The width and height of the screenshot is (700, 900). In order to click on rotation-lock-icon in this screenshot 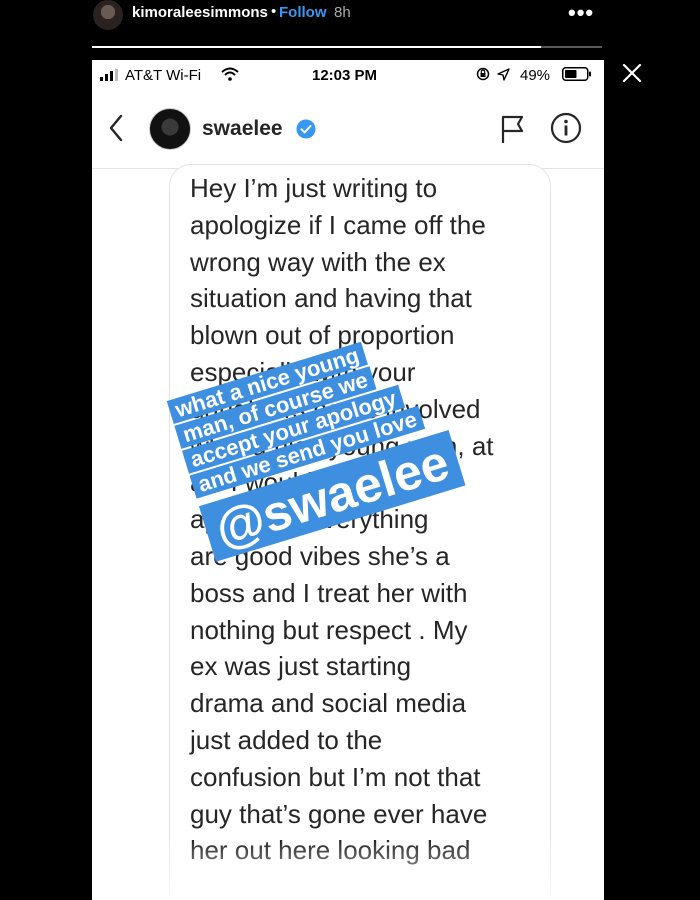, I will do `click(483, 74)`.